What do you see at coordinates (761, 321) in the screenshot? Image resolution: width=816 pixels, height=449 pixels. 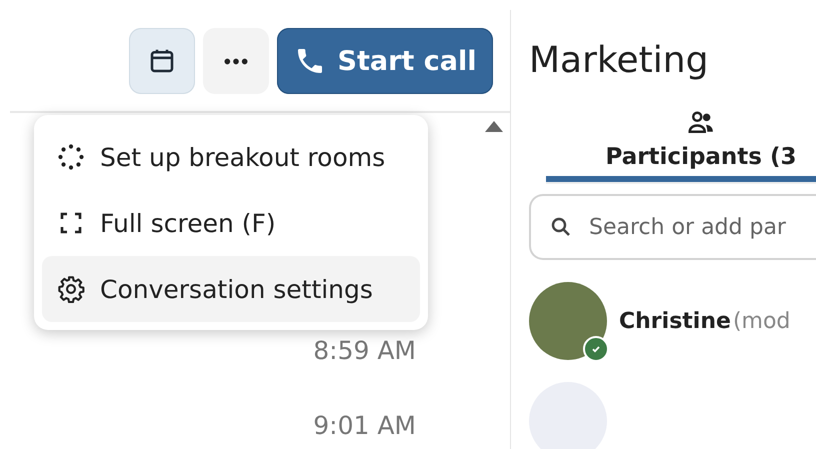 I see `participant-role: (mod` at bounding box center [761, 321].